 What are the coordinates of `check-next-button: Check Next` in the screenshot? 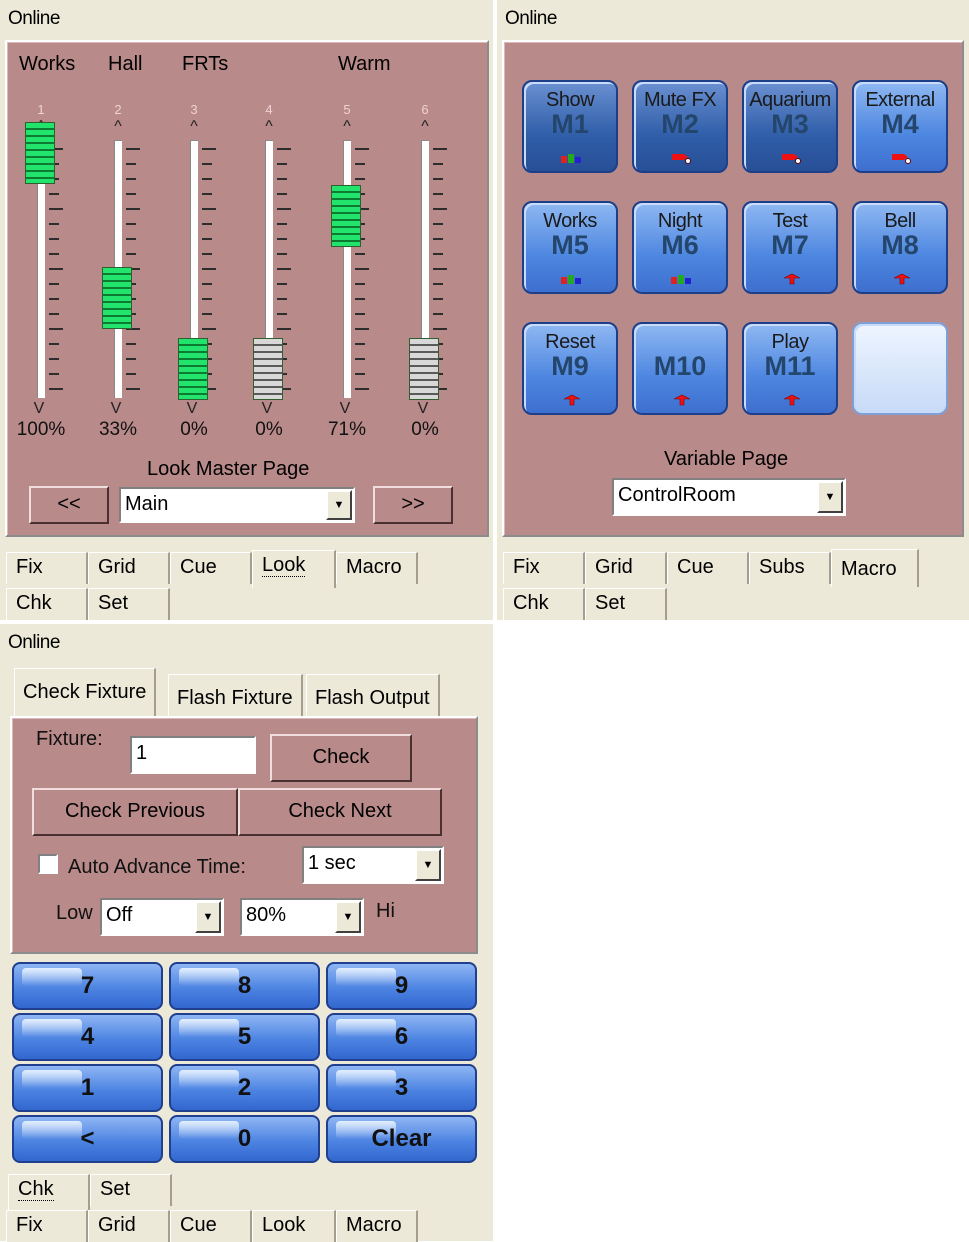 It's located at (340, 812).